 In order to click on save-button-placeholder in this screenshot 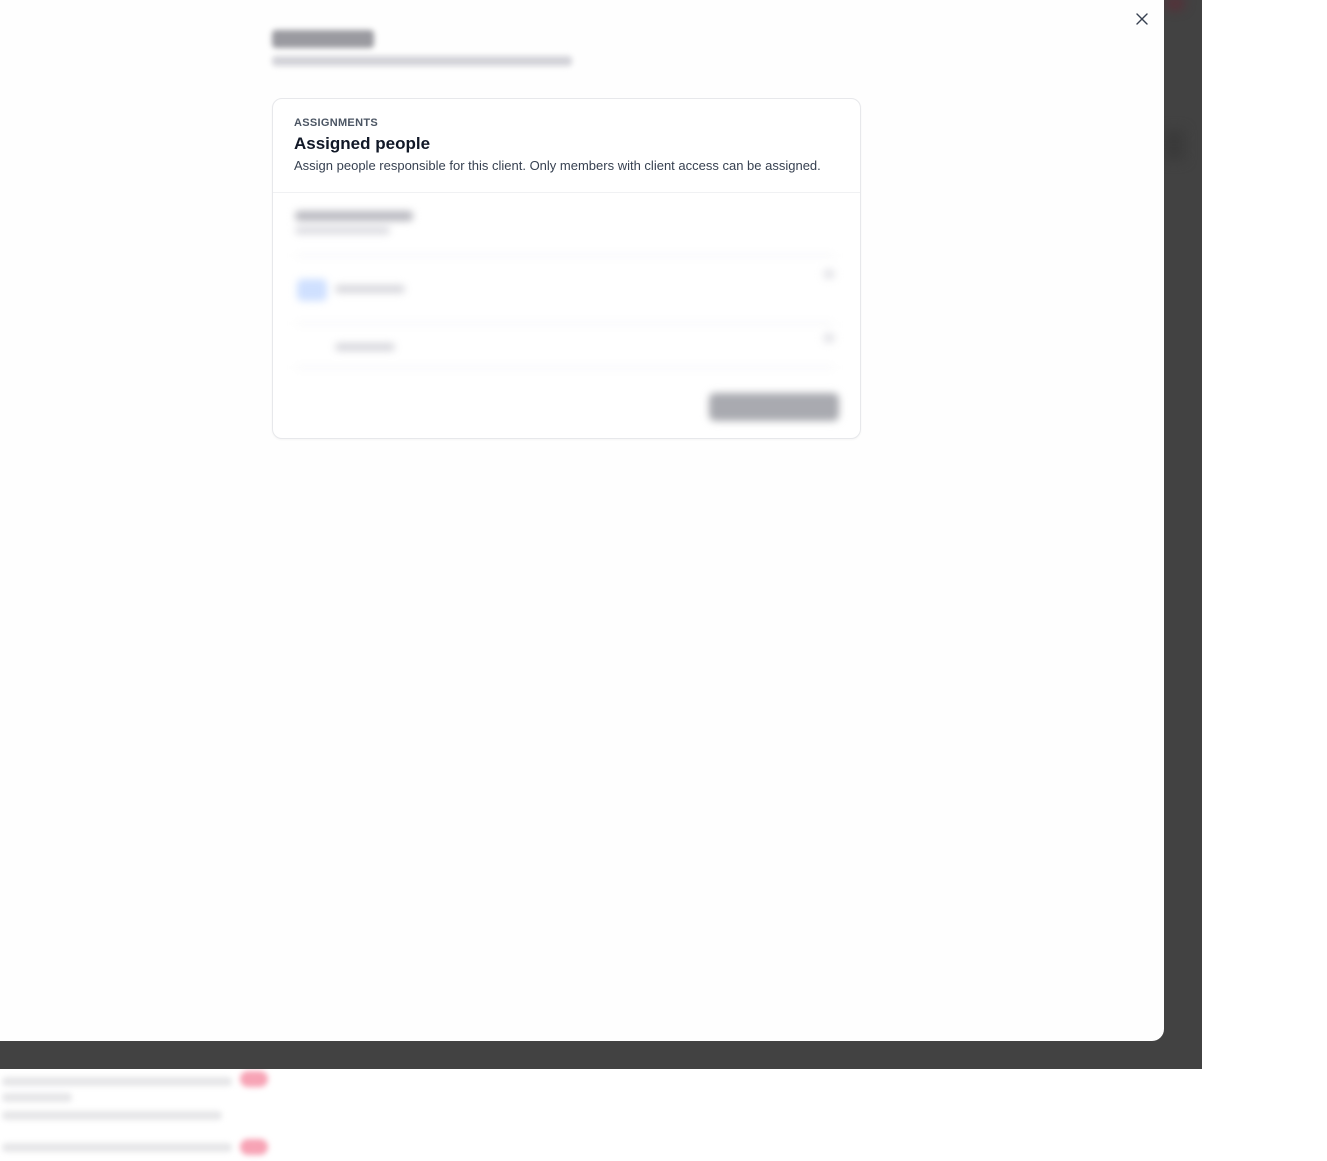, I will do `click(774, 407)`.